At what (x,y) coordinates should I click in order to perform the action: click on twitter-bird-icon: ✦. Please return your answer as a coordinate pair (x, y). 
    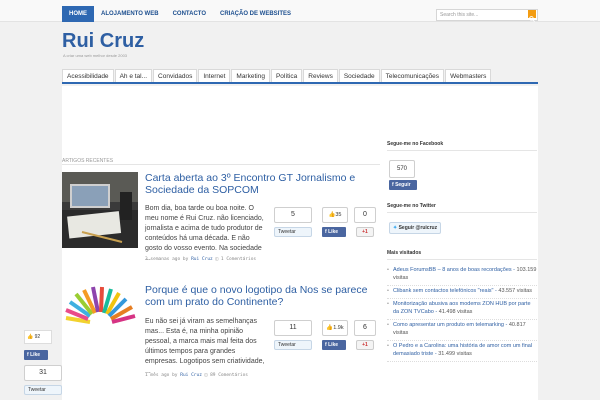
    Looking at the image, I should click on (395, 228).